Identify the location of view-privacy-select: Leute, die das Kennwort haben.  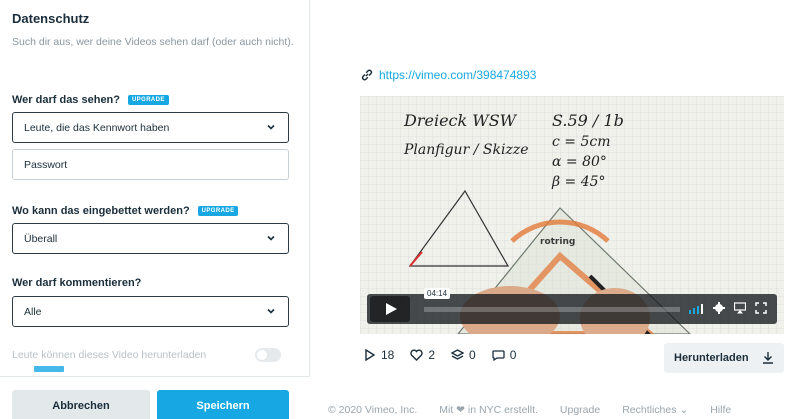
(150, 127).